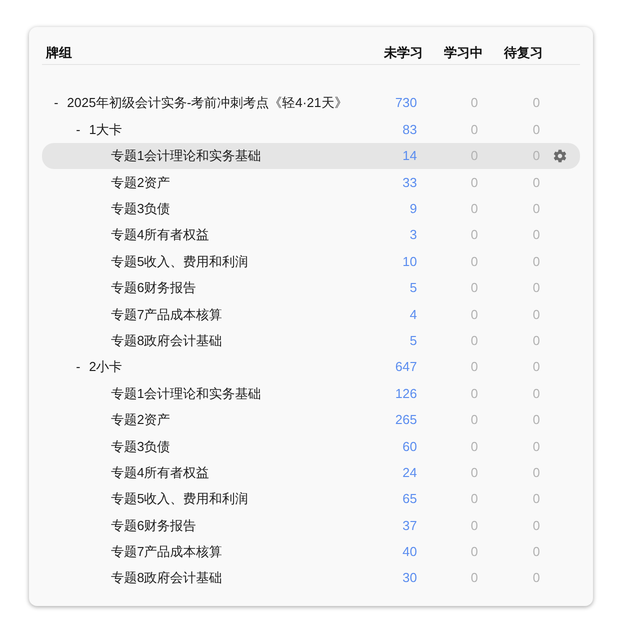 The image size is (625, 634). I want to click on deck-row: 专题7产品成本核算 40 0 0, so click(311, 552).